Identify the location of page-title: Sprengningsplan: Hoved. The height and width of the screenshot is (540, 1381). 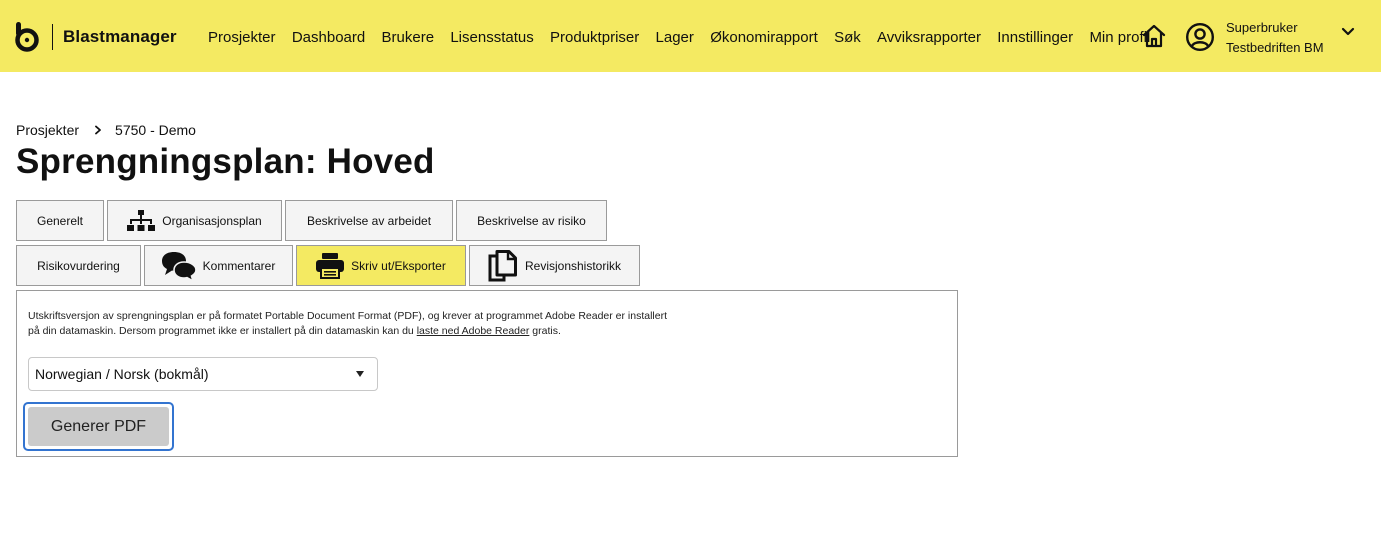
(225, 161).